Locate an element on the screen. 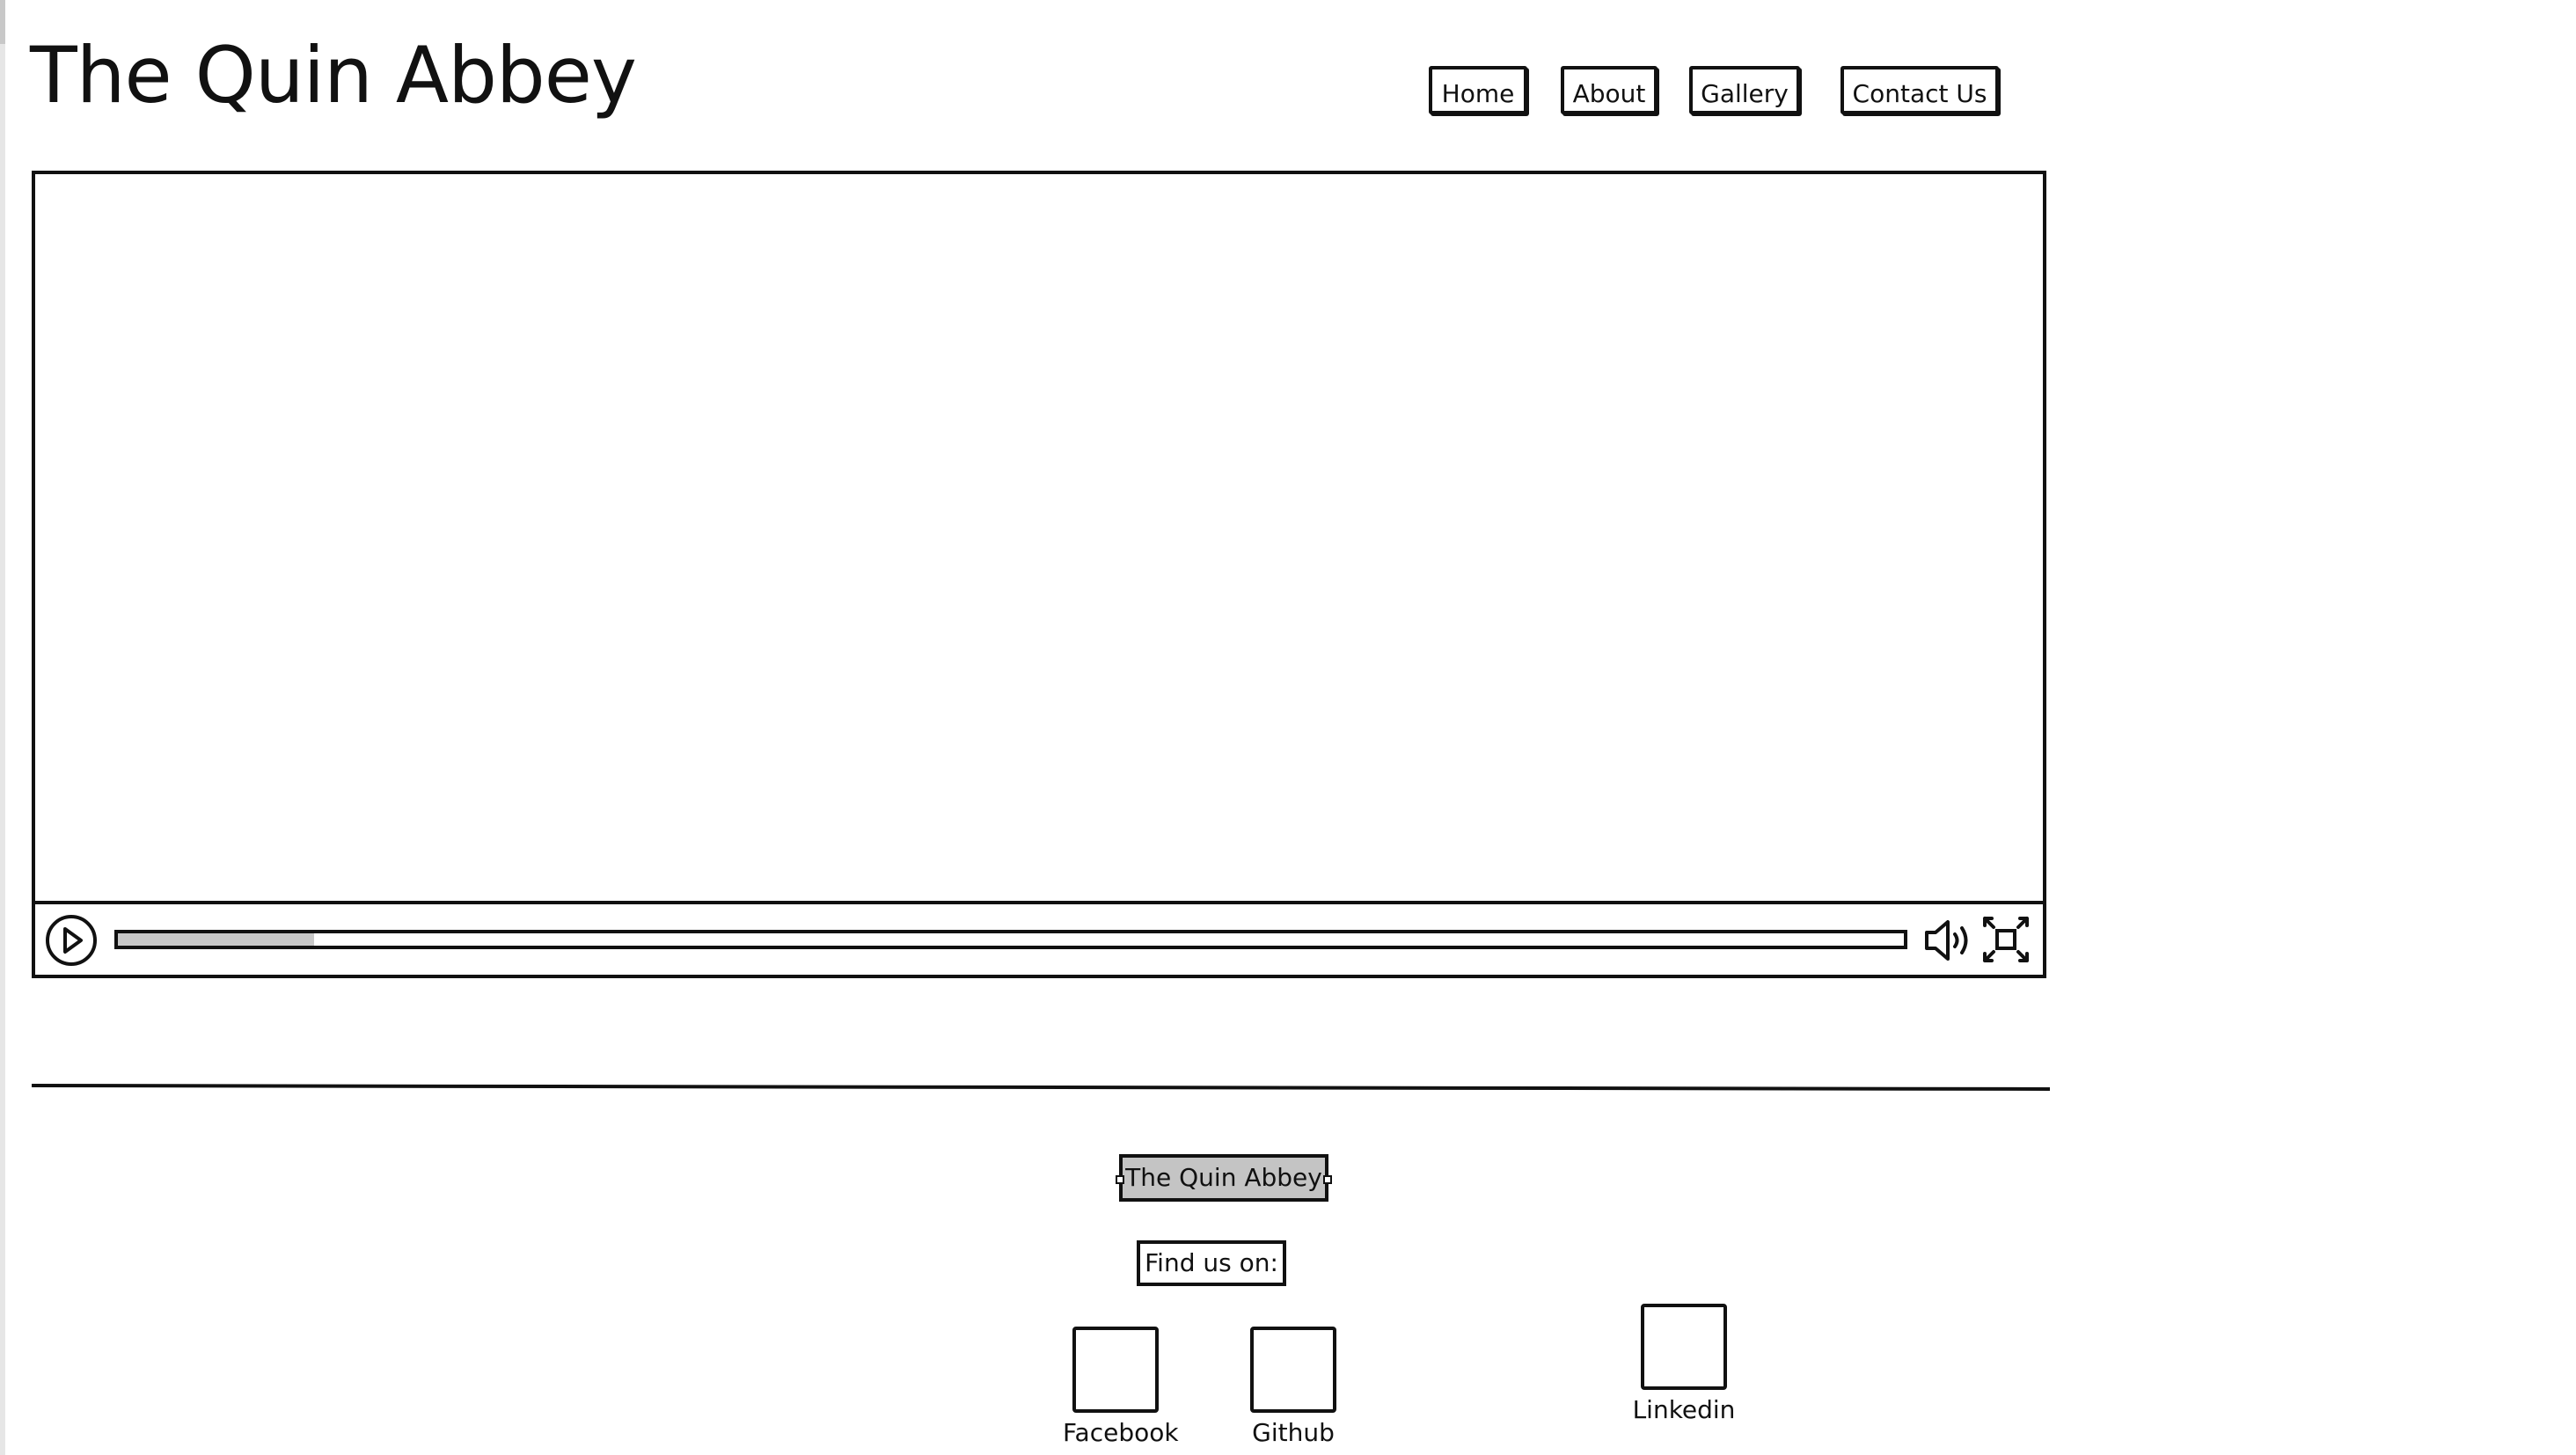 Image resolution: width=2576 pixels, height=1455 pixels. nav-contact-button: Contact Us is located at coordinates (1920, 90).